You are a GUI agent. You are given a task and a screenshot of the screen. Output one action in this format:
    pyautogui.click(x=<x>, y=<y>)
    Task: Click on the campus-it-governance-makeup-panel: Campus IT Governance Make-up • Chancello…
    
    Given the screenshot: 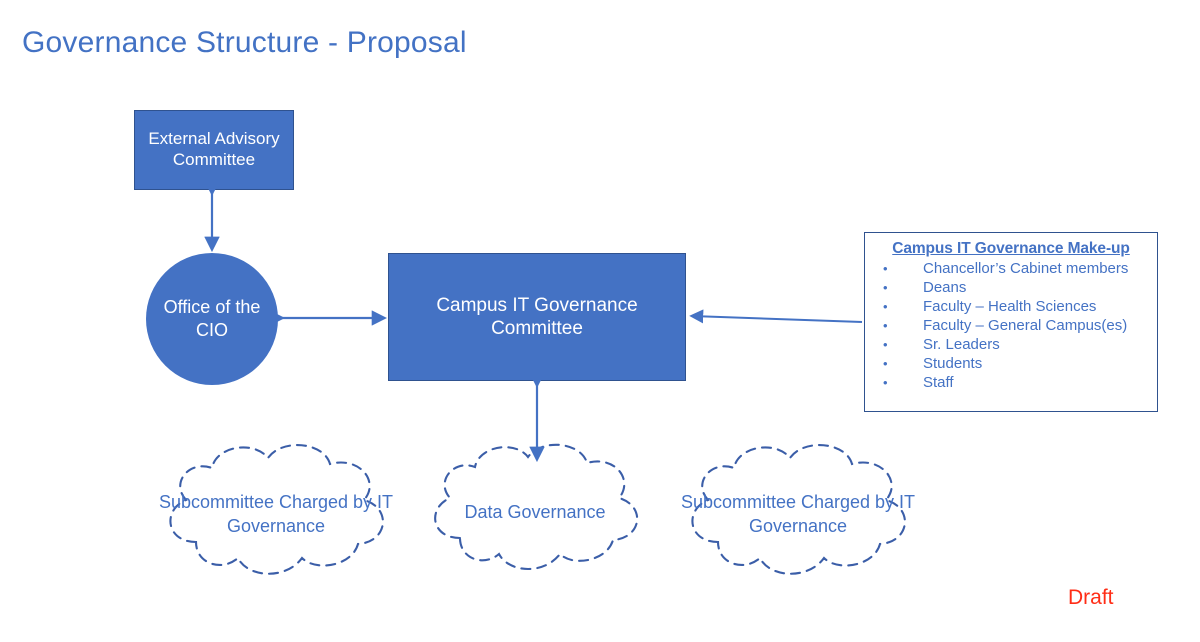 What is the action you would take?
    pyautogui.click(x=1011, y=322)
    